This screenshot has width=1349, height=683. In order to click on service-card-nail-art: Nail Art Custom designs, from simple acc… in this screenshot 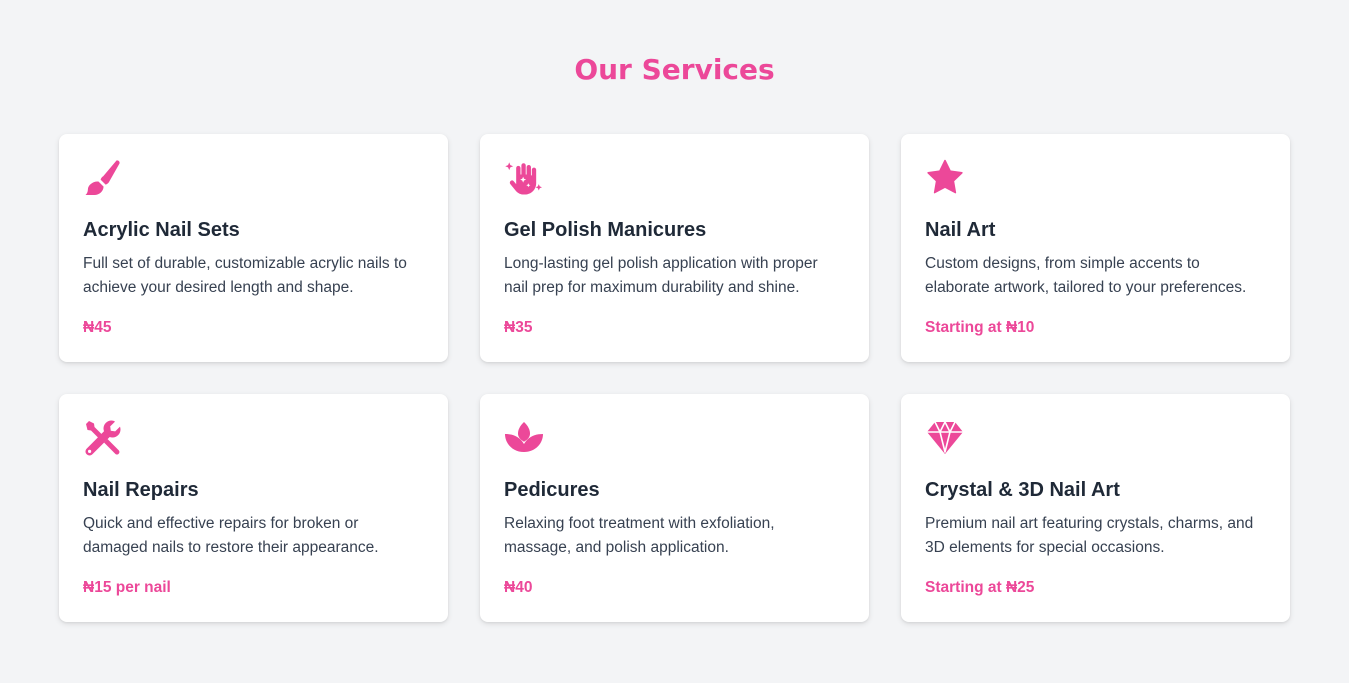, I will do `click(1095, 248)`.